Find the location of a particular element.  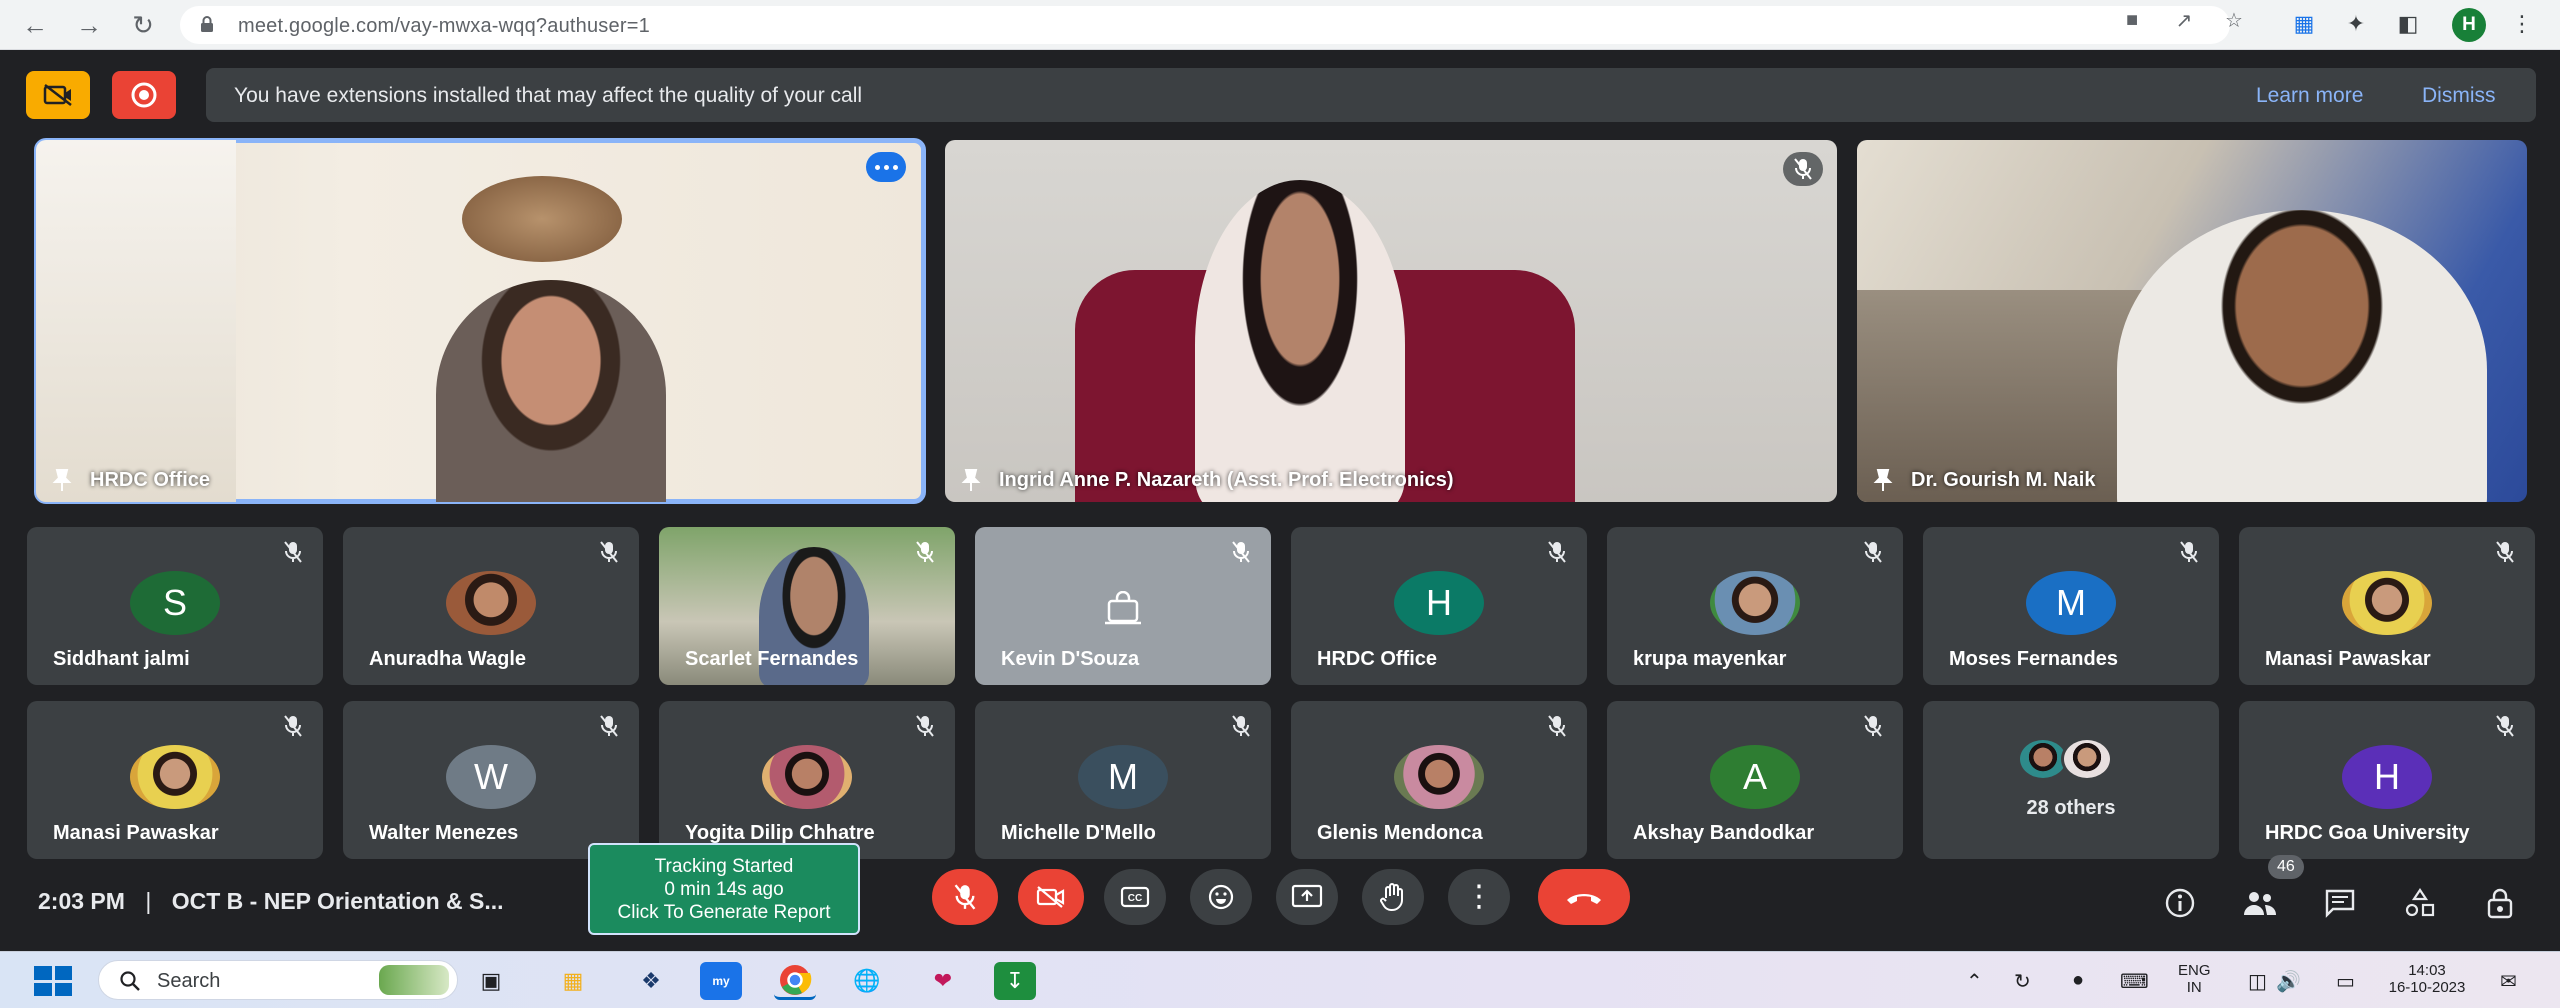

participant-tile: H HRDC Goa University is located at coordinates (2387, 780).